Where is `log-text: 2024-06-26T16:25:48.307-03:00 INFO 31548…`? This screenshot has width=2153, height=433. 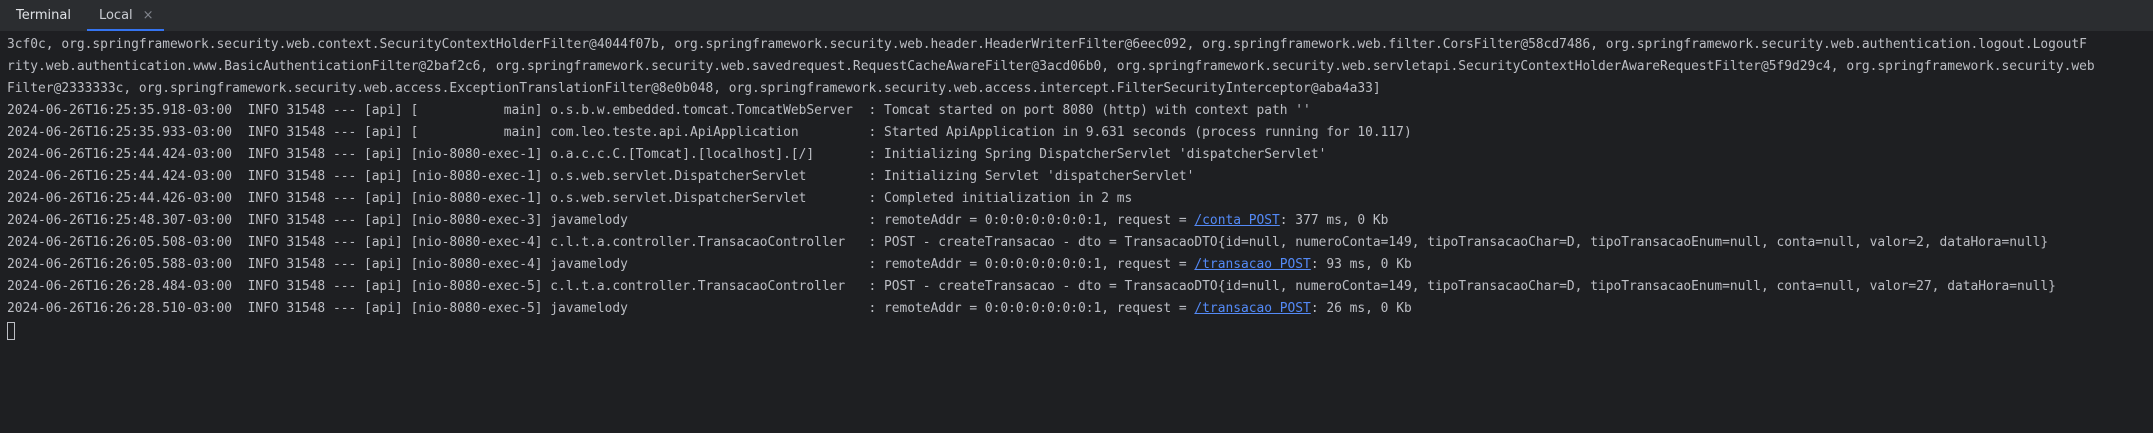 log-text: 2024-06-26T16:25:48.307-03:00 INFO 31548… is located at coordinates (601, 220).